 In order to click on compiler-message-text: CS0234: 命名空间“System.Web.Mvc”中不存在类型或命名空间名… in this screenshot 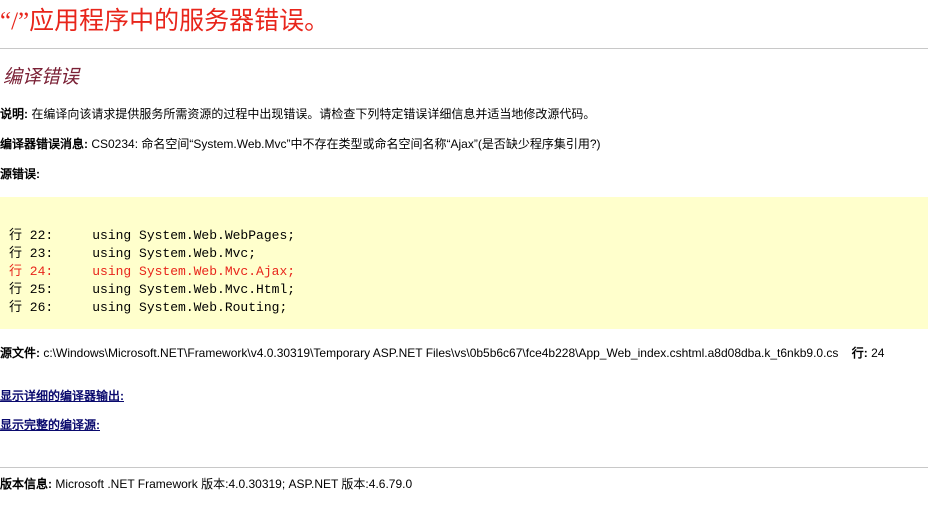, I will do `click(344, 144)`.